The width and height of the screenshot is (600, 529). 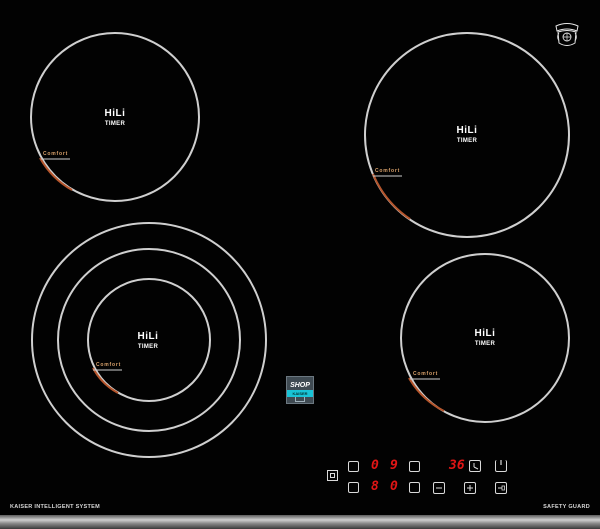 I want to click on zone-top-left-label: HiLi TIMER, so click(x=115, y=118).